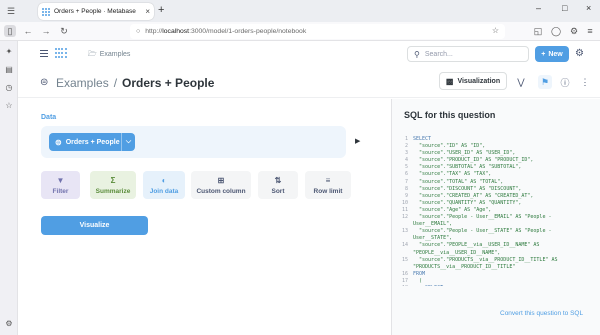 The image size is (600, 335). What do you see at coordinates (406, 188) in the screenshot?
I see `sql-line-number: 8` at bounding box center [406, 188].